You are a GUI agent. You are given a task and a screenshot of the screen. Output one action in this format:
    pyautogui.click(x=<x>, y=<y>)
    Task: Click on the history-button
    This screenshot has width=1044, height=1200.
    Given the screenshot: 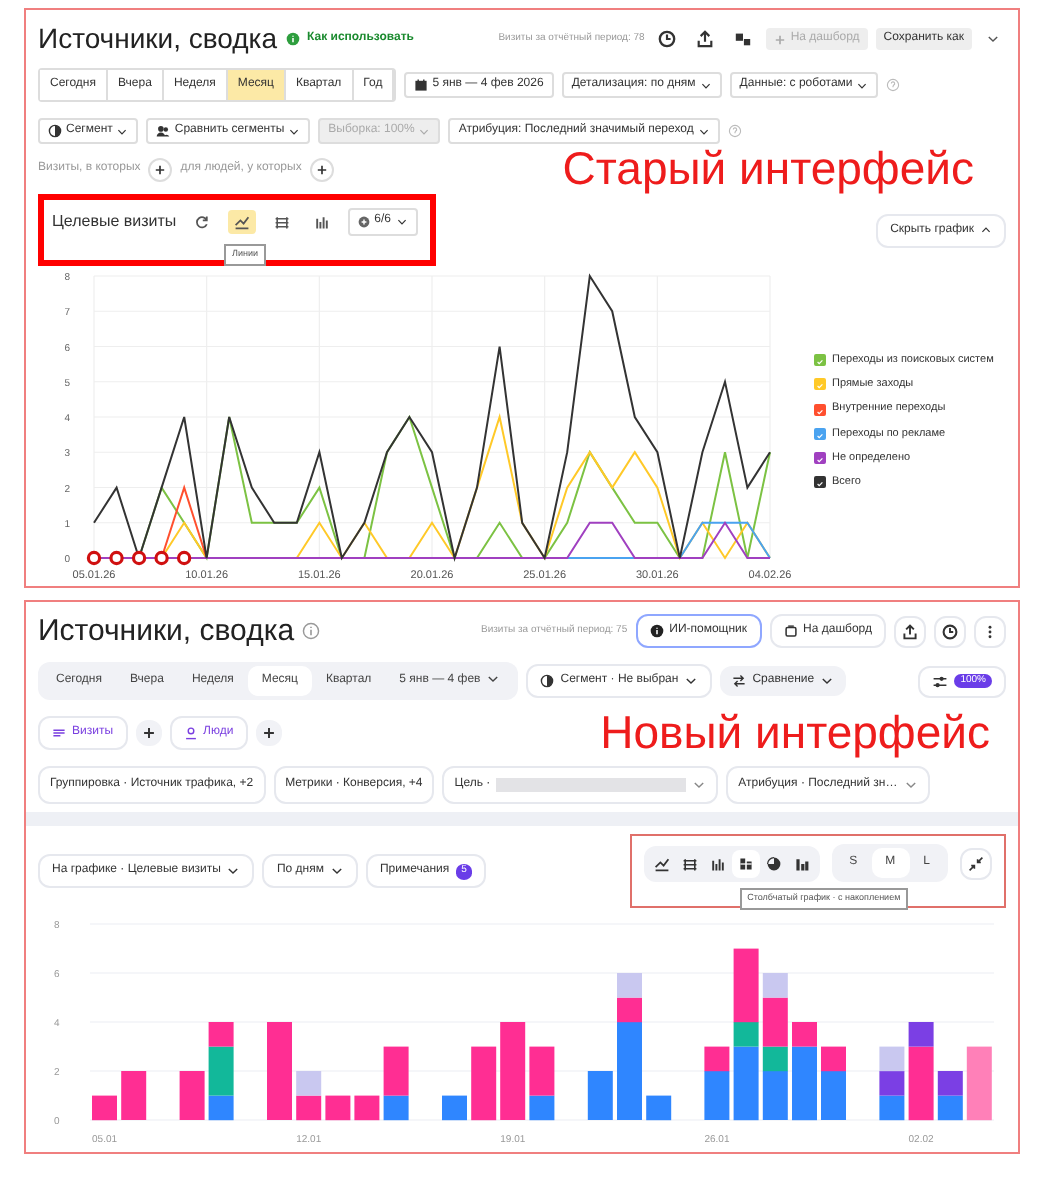 What is the action you would take?
    pyautogui.click(x=950, y=631)
    